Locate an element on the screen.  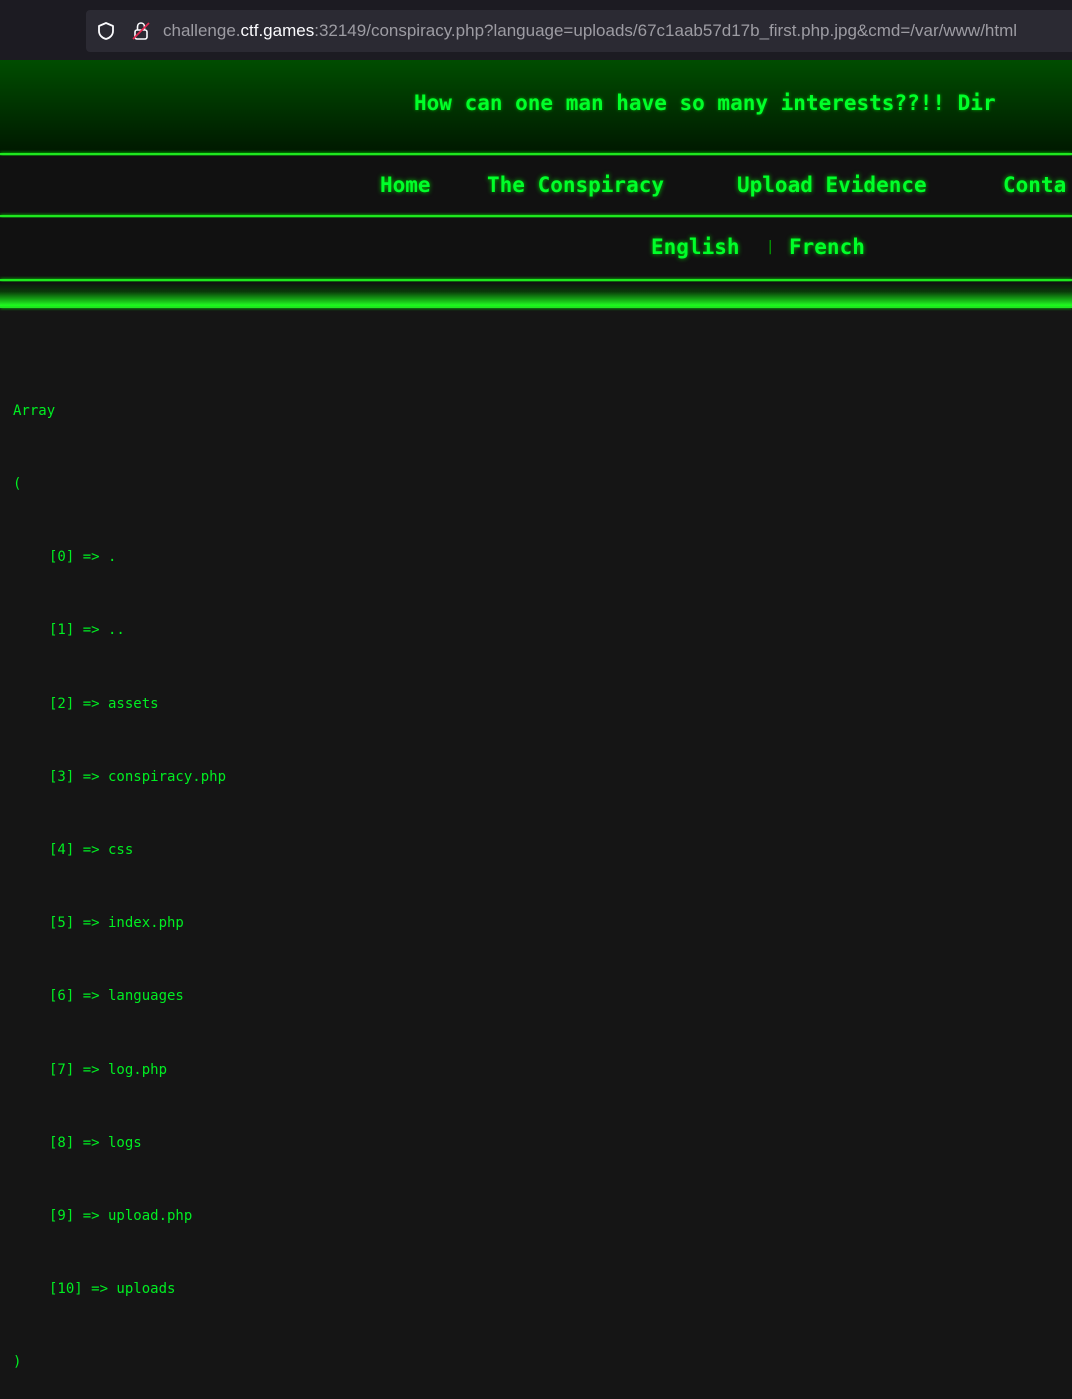
array-keyword: Array is located at coordinates (34, 410).